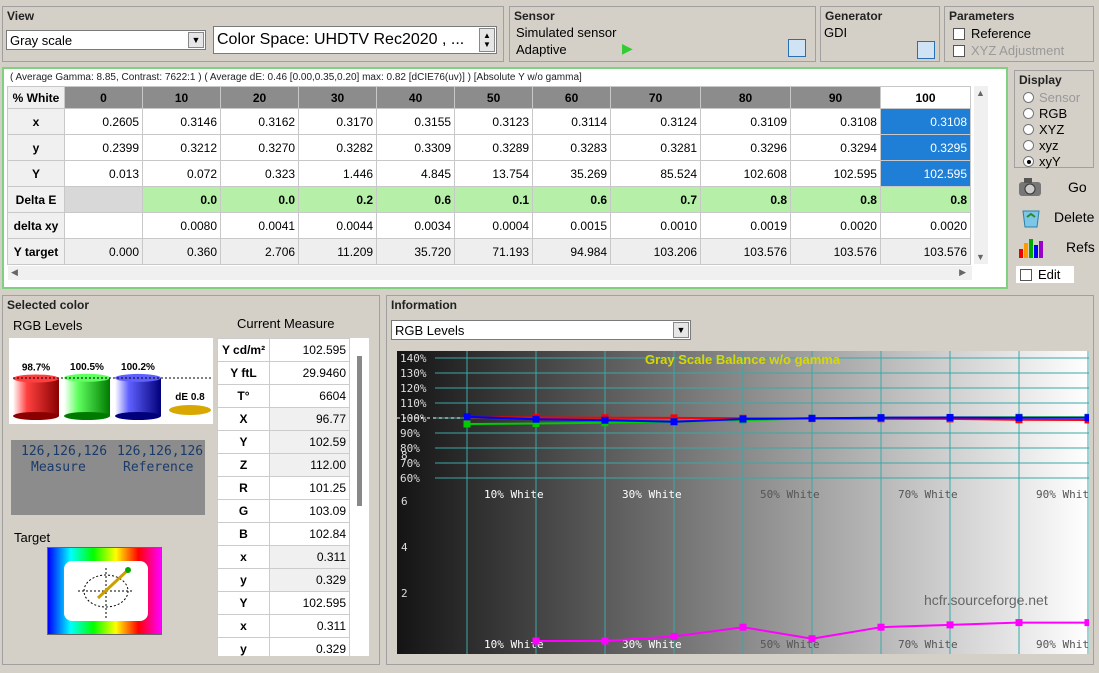 This screenshot has height=673, width=1099. I want to click on table-cell: 0.3155, so click(416, 121).